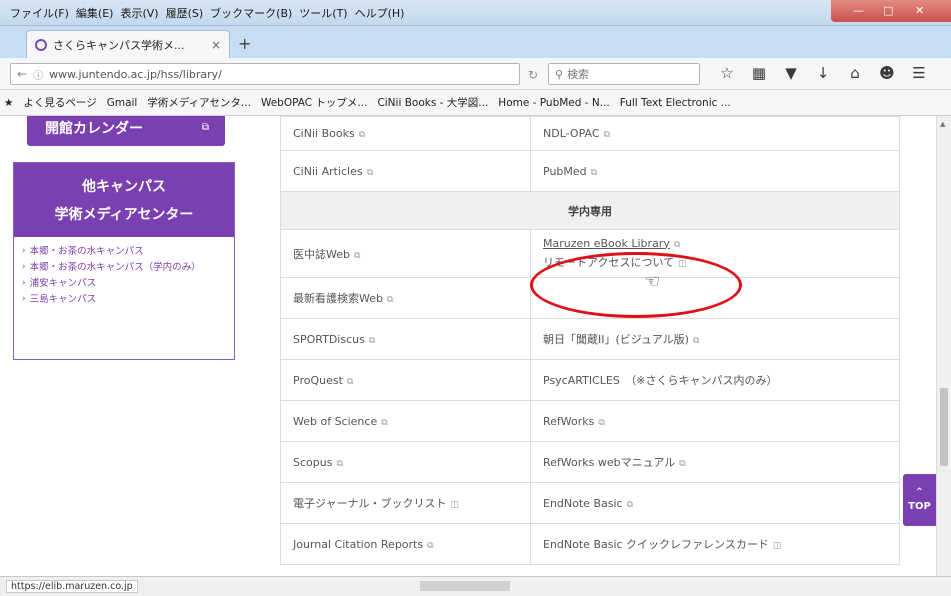 Image resolution: width=951 pixels, height=596 pixels. What do you see at coordinates (405, 544) in the screenshot?
I see `db-link: Journal Citation Reports ⧉` at bounding box center [405, 544].